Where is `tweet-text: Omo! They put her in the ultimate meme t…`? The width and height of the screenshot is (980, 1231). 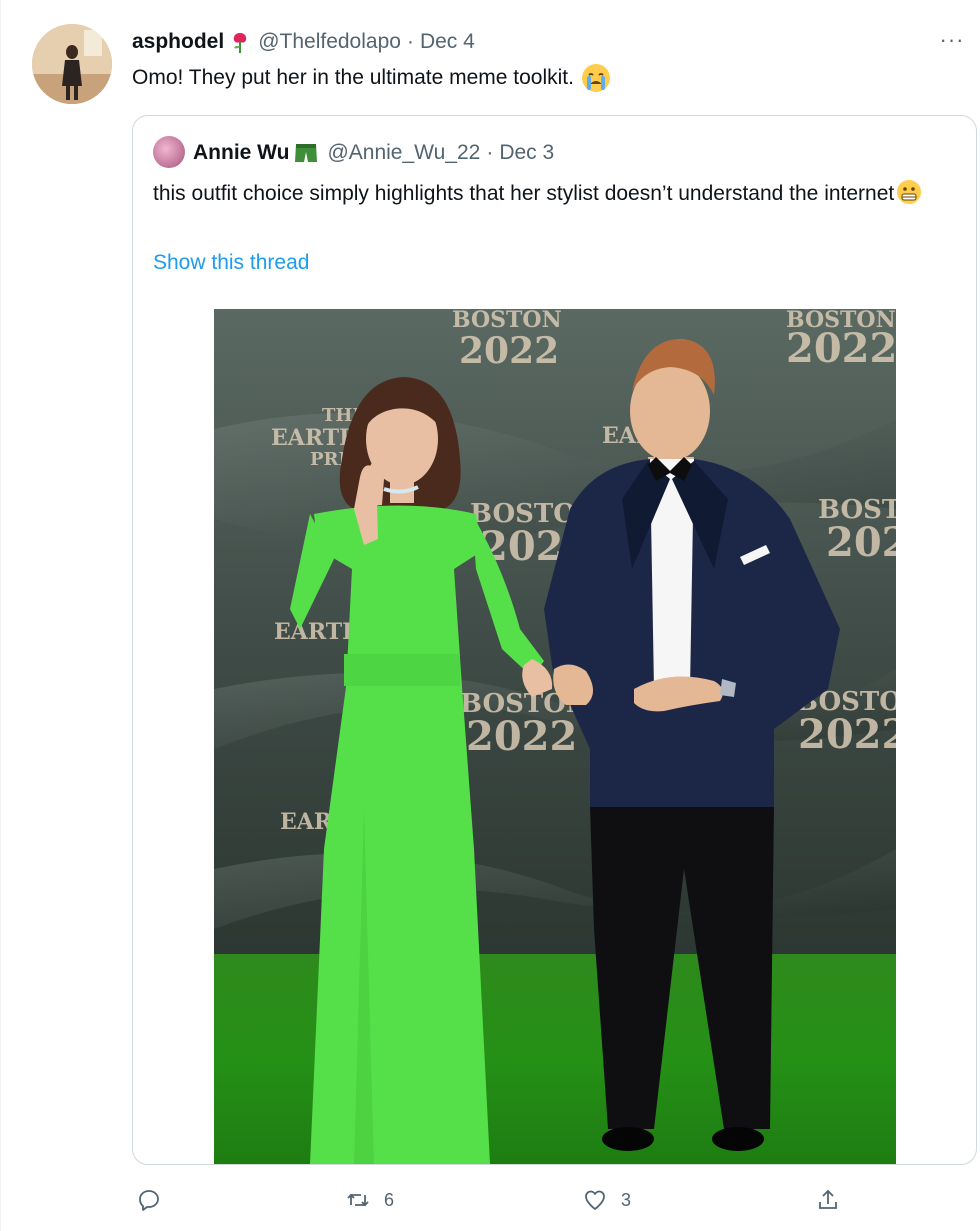 tweet-text: Omo! They put her in the ultimate meme t… is located at coordinates (371, 78).